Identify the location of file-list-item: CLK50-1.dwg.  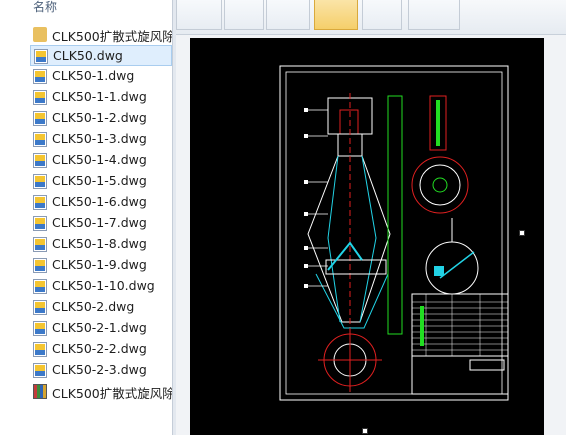
(101, 76).